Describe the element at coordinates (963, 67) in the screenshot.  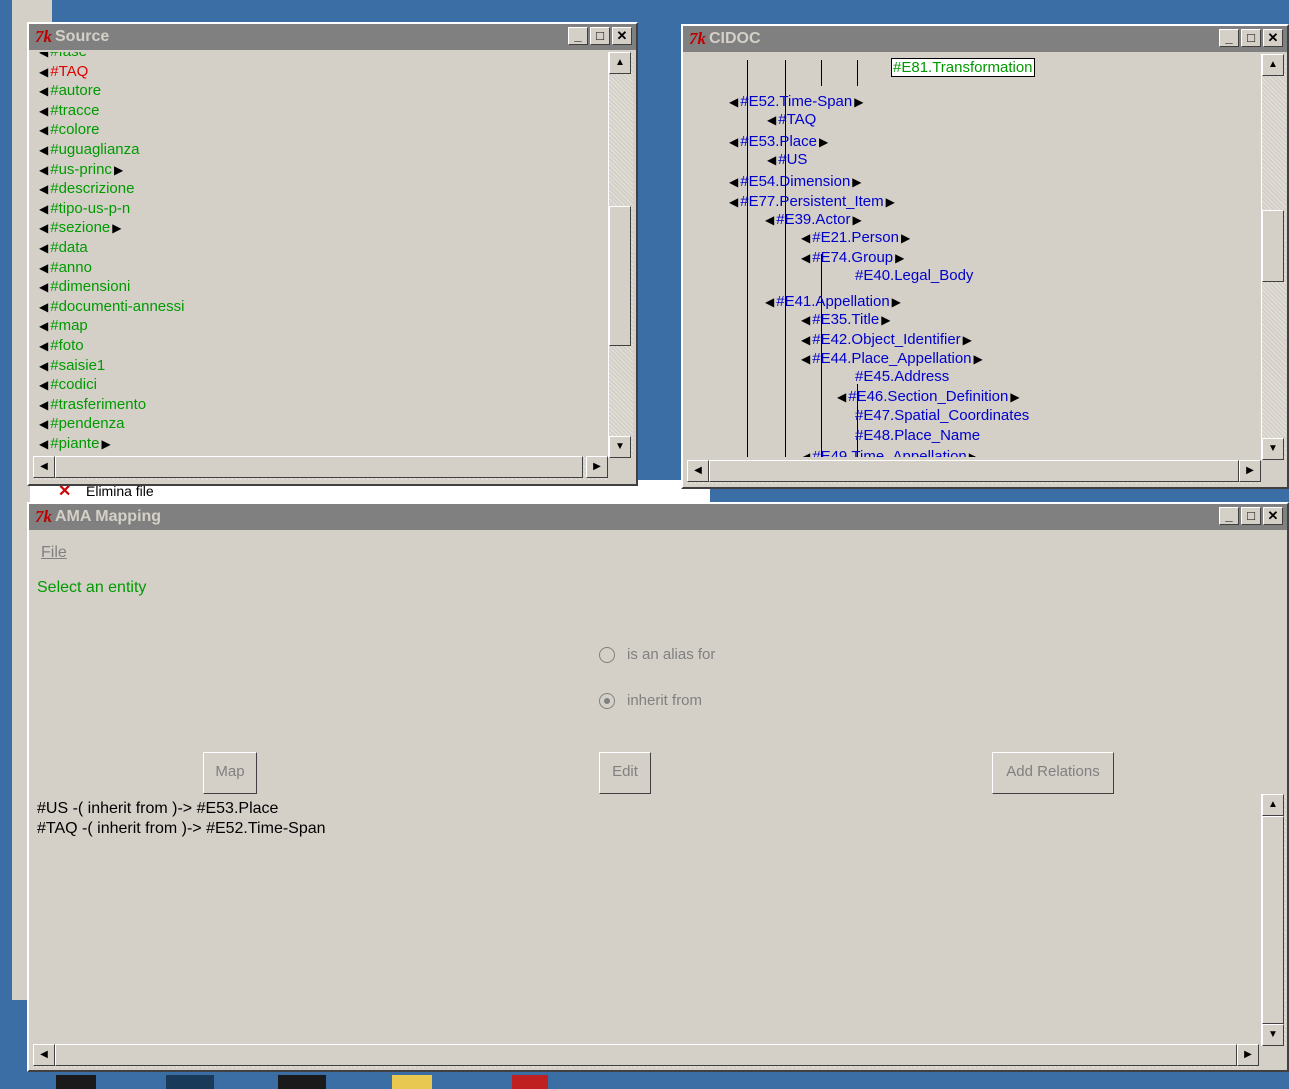
I see `cidoc-node: #E81.Transformation` at that location.